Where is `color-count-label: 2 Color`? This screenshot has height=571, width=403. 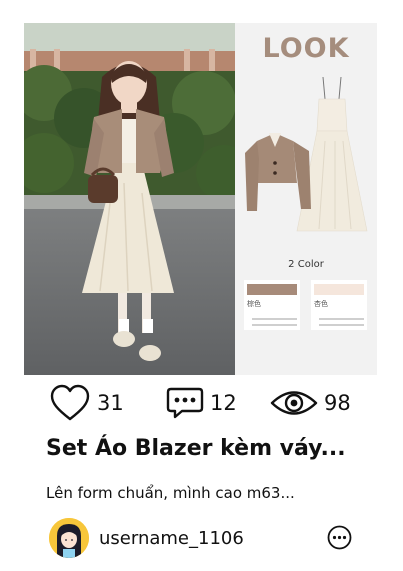
color-count-label: 2 Color is located at coordinates (306, 264).